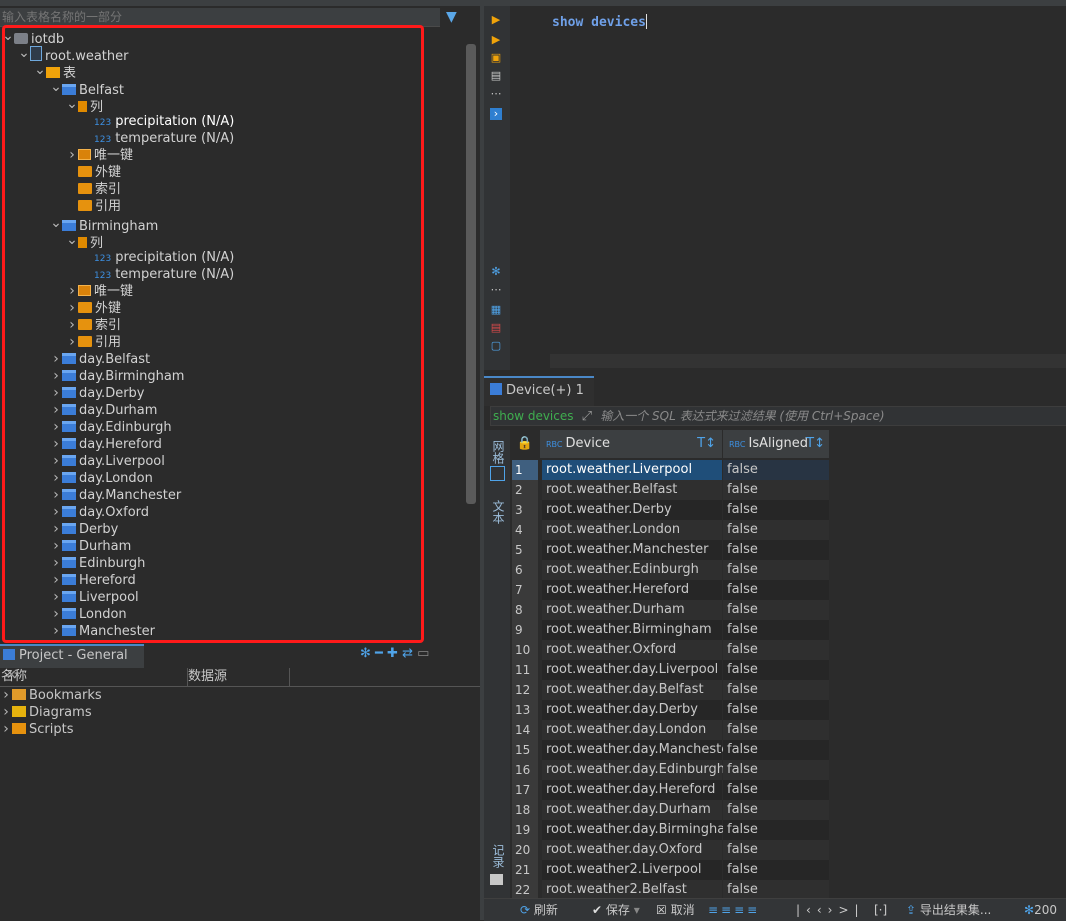 The image size is (1066, 921). What do you see at coordinates (525, 590) in the screenshot?
I see `row-number: 7` at bounding box center [525, 590].